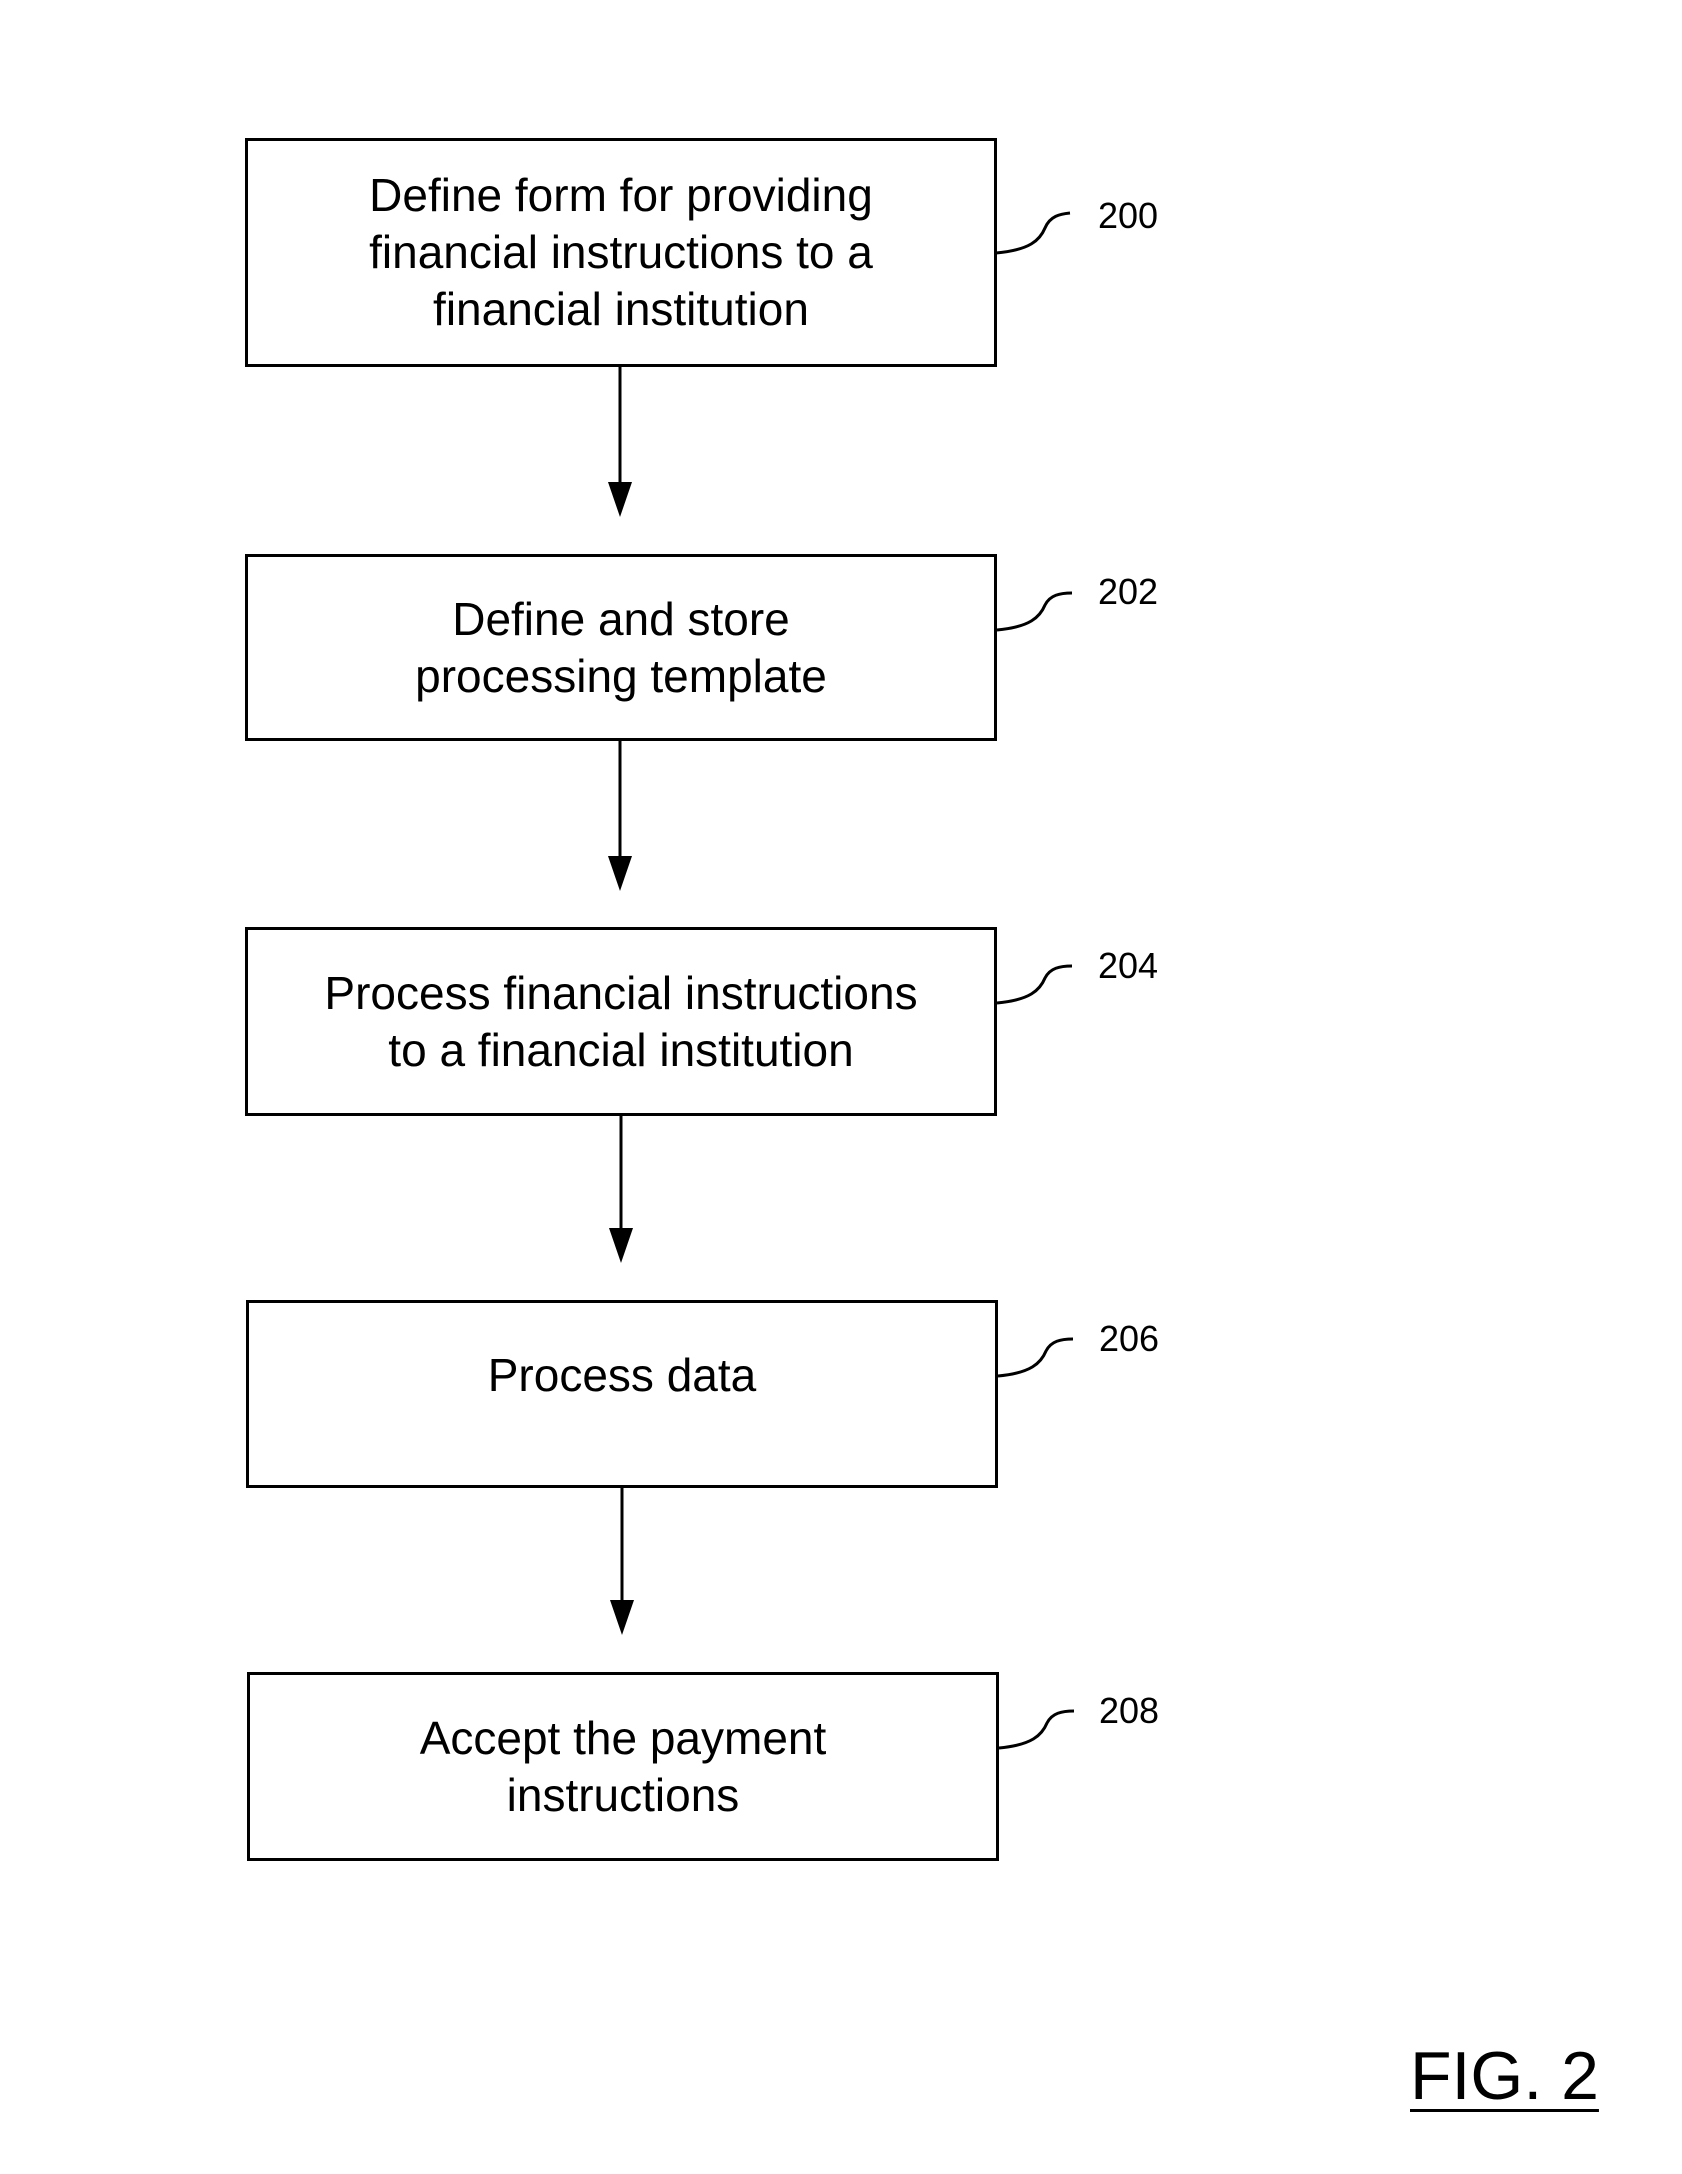 Image resolution: width=1682 pixels, height=2174 pixels. I want to click on step-box-206: Process data, so click(622, 1394).